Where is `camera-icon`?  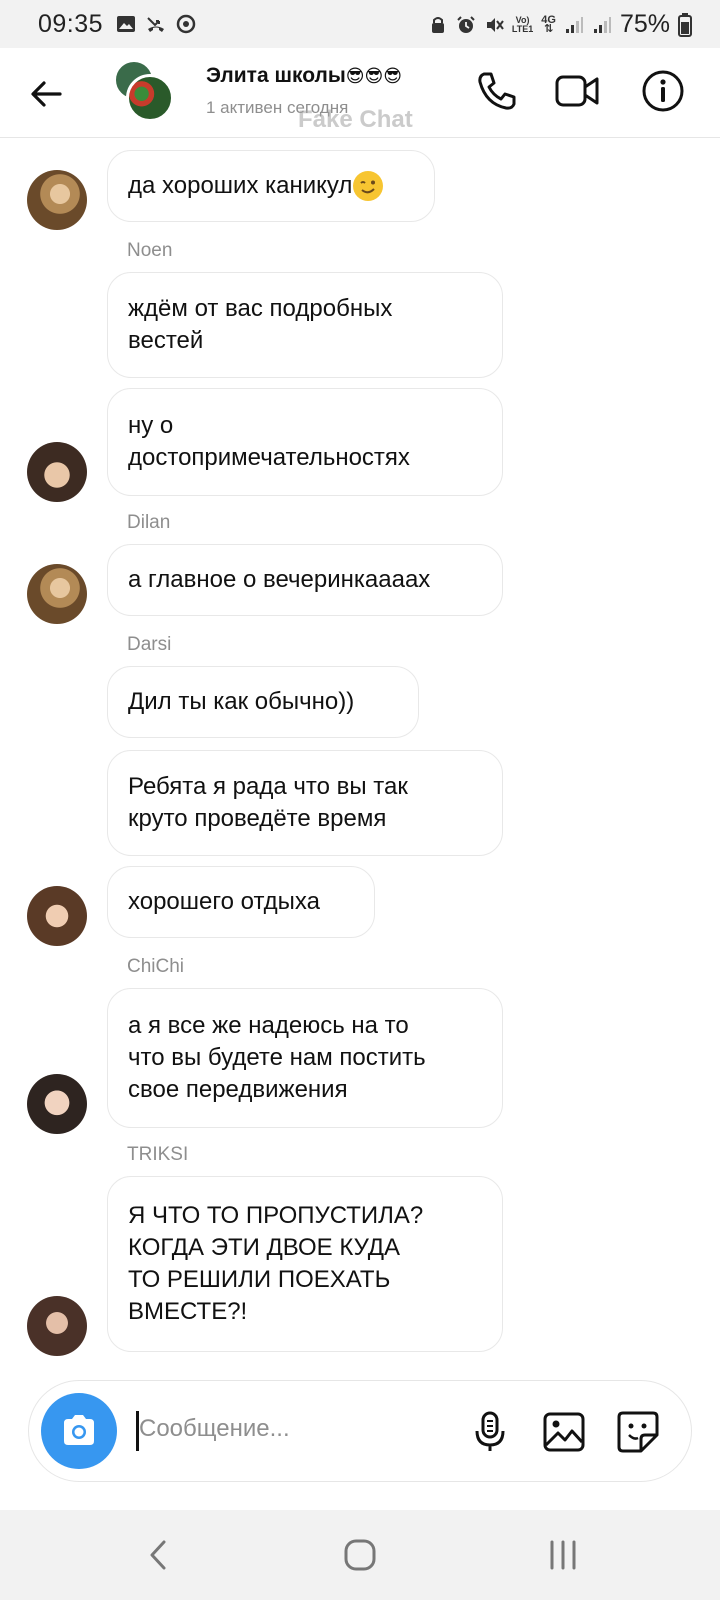 camera-icon is located at coordinates (79, 1430).